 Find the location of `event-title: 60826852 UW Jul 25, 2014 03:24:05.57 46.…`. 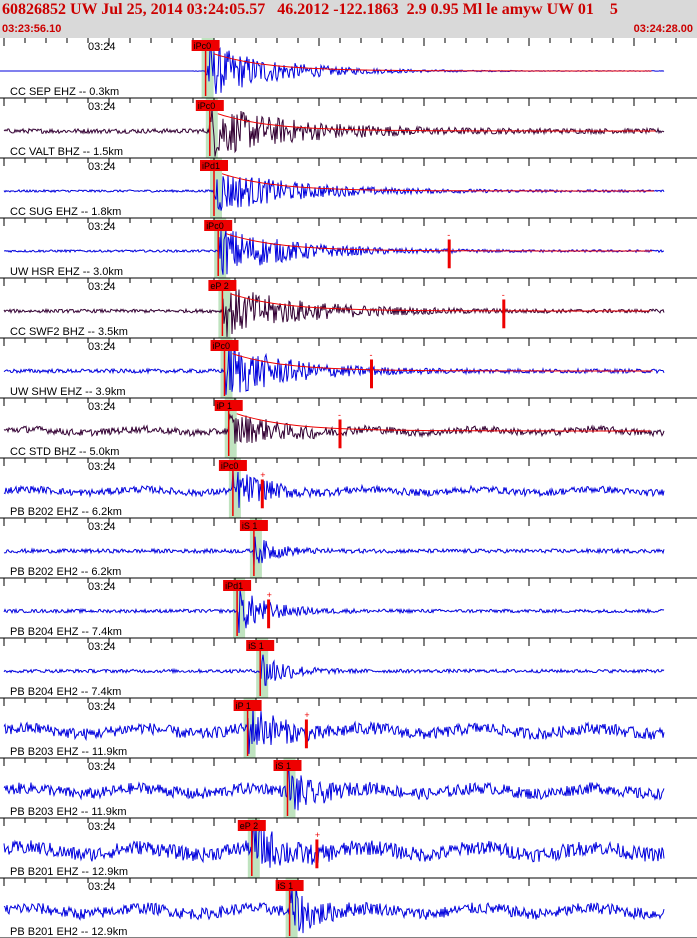

event-title: 60826852 UW Jul 25, 2014 03:24:05.57 46.… is located at coordinates (310, 9).